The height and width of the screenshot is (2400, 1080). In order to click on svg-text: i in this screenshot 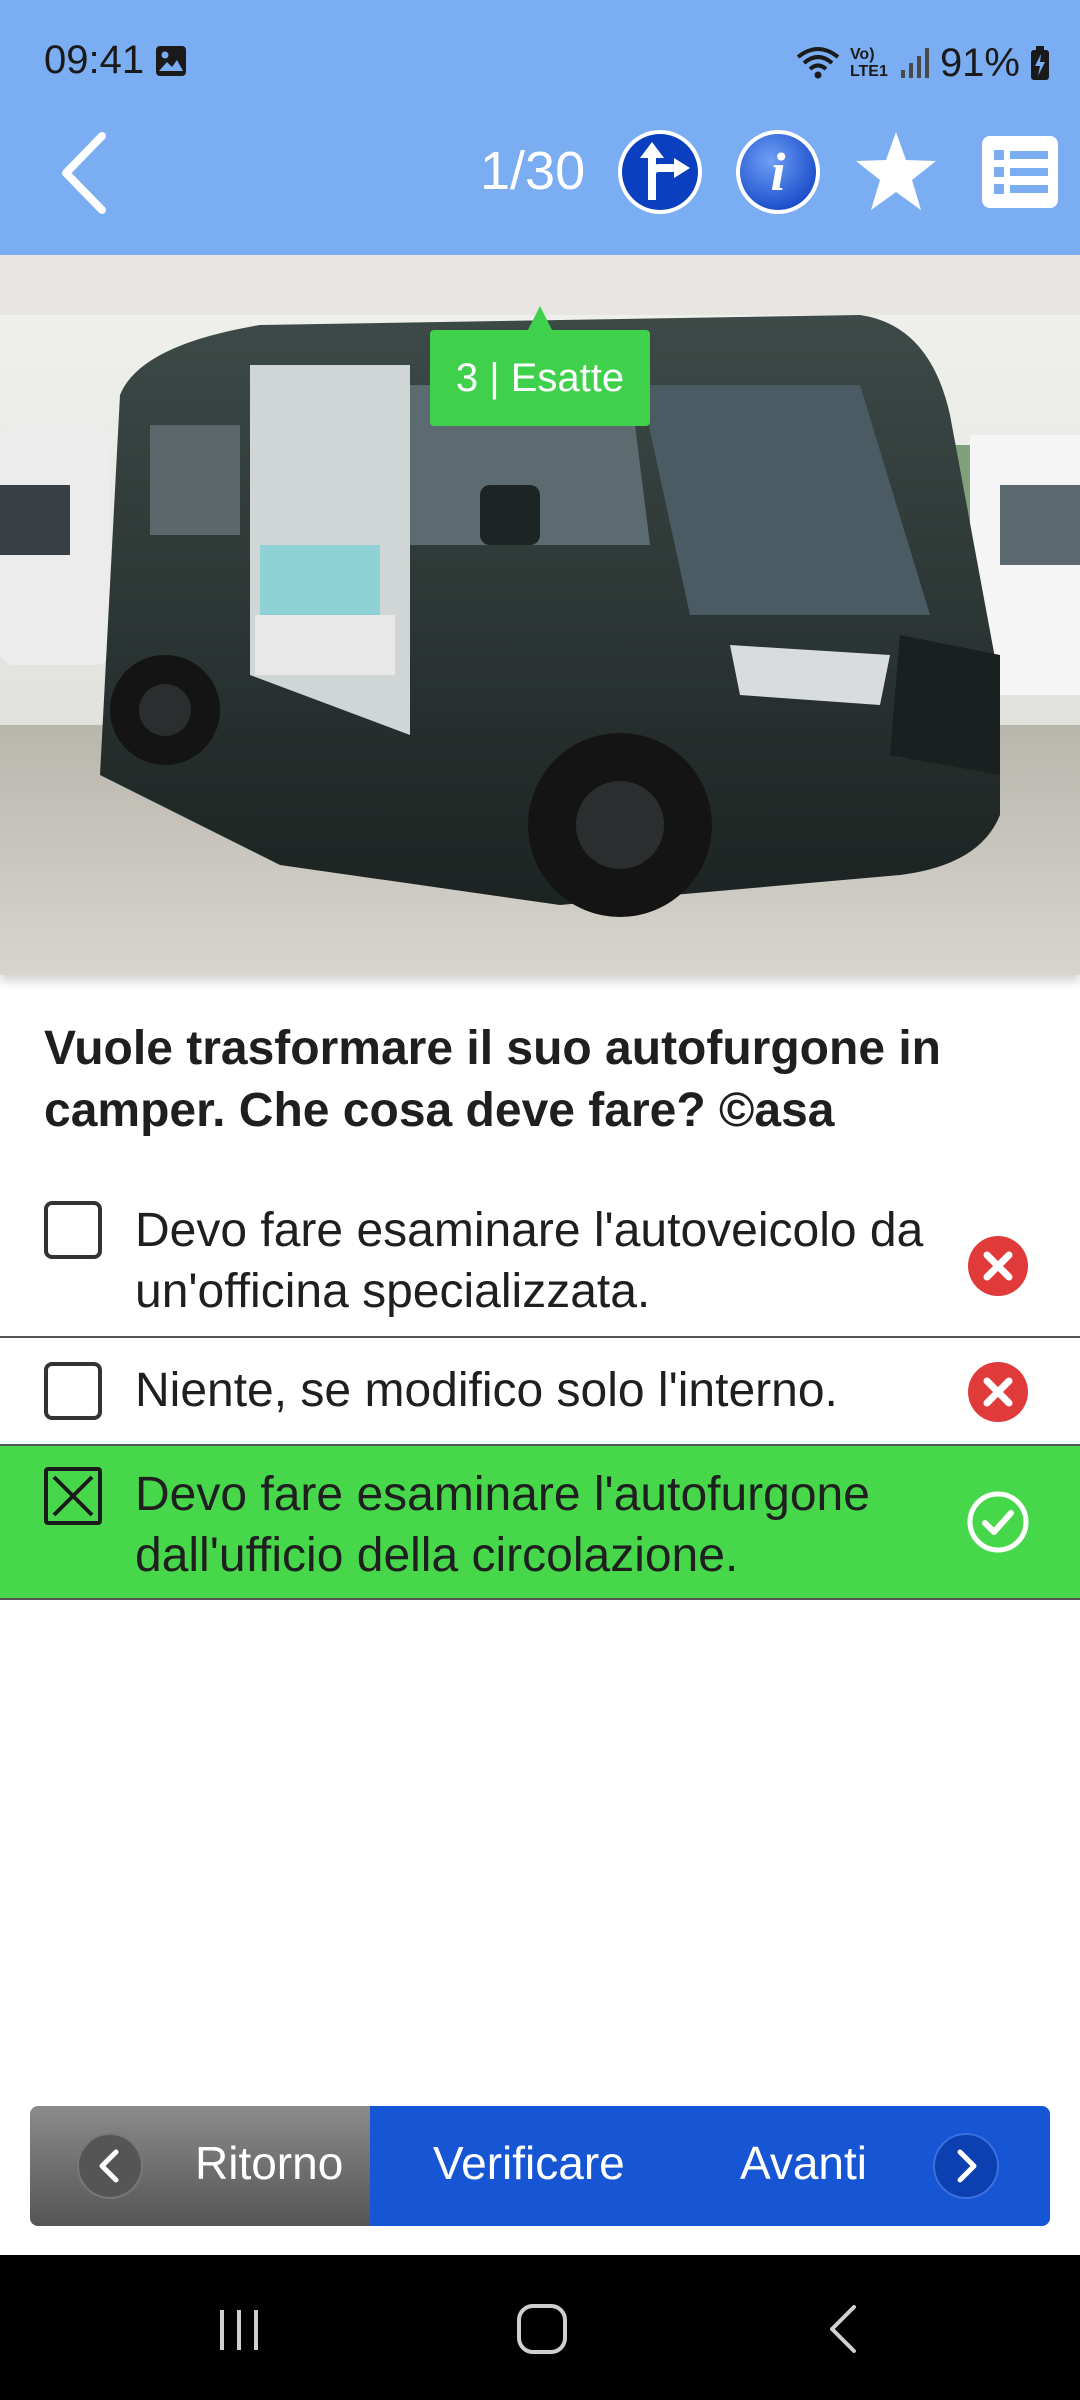, I will do `click(777, 172)`.